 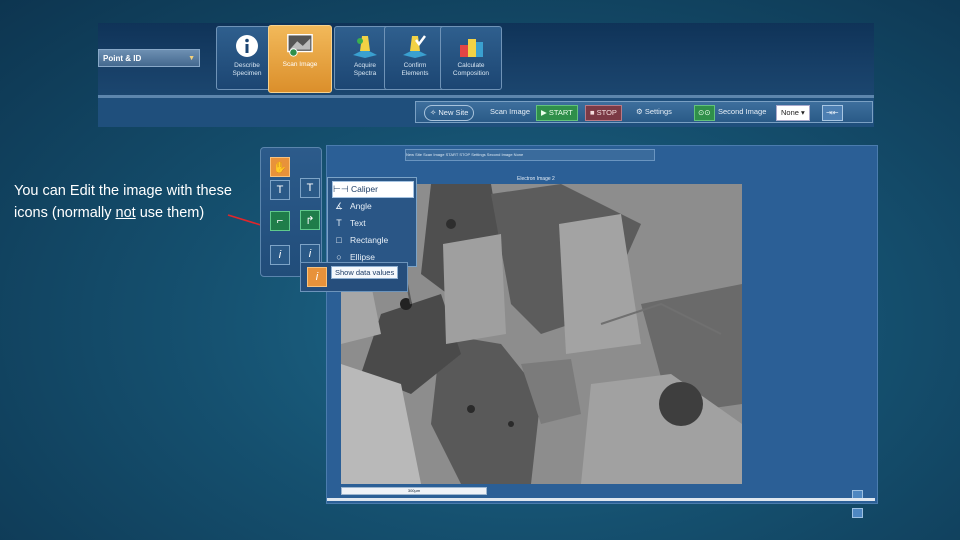 I want to click on stop-icon: ■, so click(x=592, y=112).